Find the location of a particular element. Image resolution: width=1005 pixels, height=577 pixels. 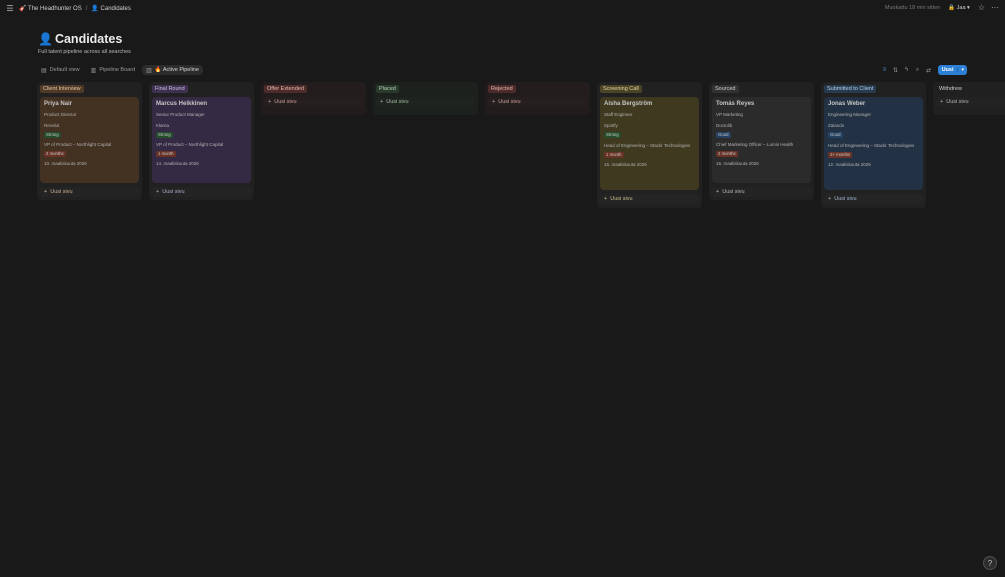

tab-active-pipeline: ▥ 🔥 Active Pipeline is located at coordinates (172, 70).